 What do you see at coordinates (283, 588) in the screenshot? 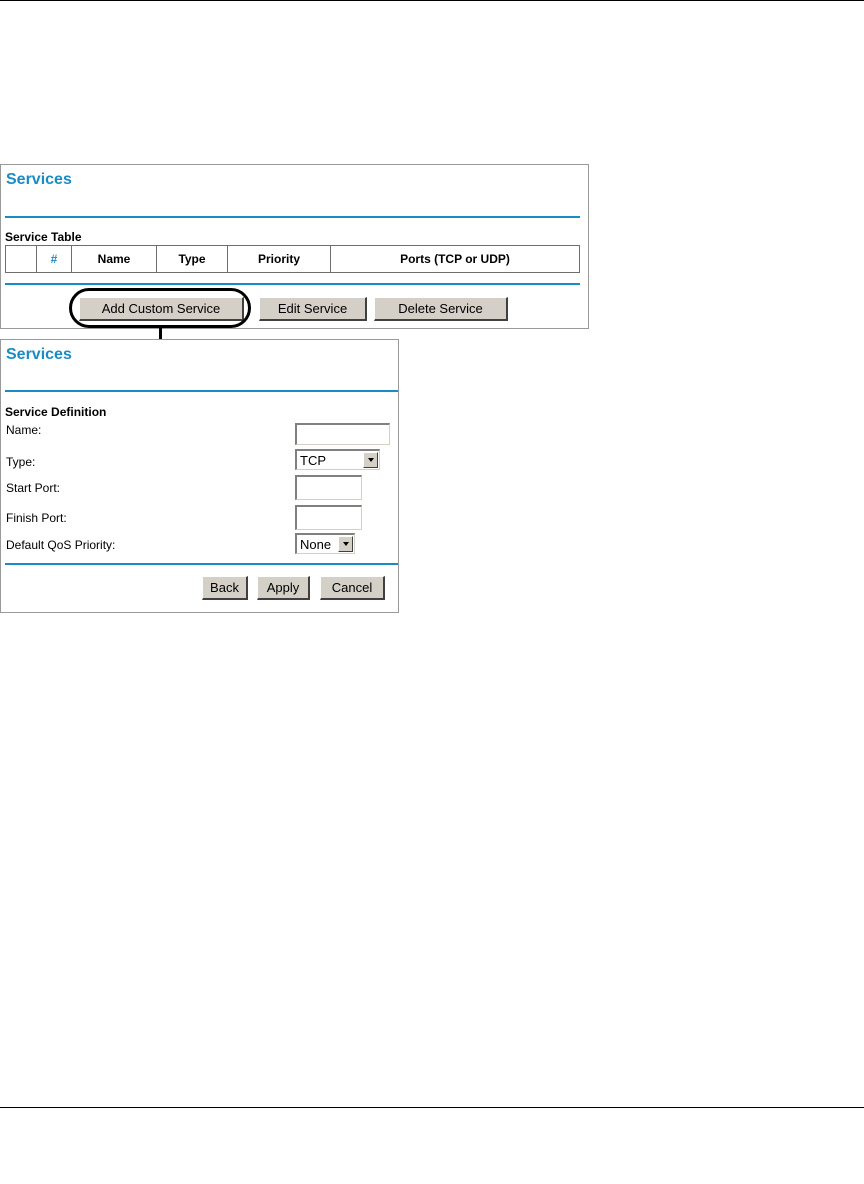
I see `apply-button: Apply` at bounding box center [283, 588].